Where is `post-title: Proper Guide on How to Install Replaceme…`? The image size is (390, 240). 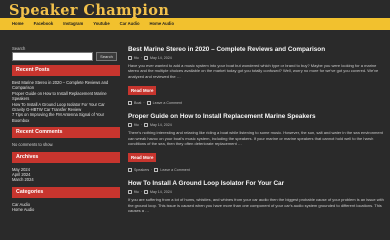
post-title: Proper Guide on How to Install Replaceme… is located at coordinates (257, 117).